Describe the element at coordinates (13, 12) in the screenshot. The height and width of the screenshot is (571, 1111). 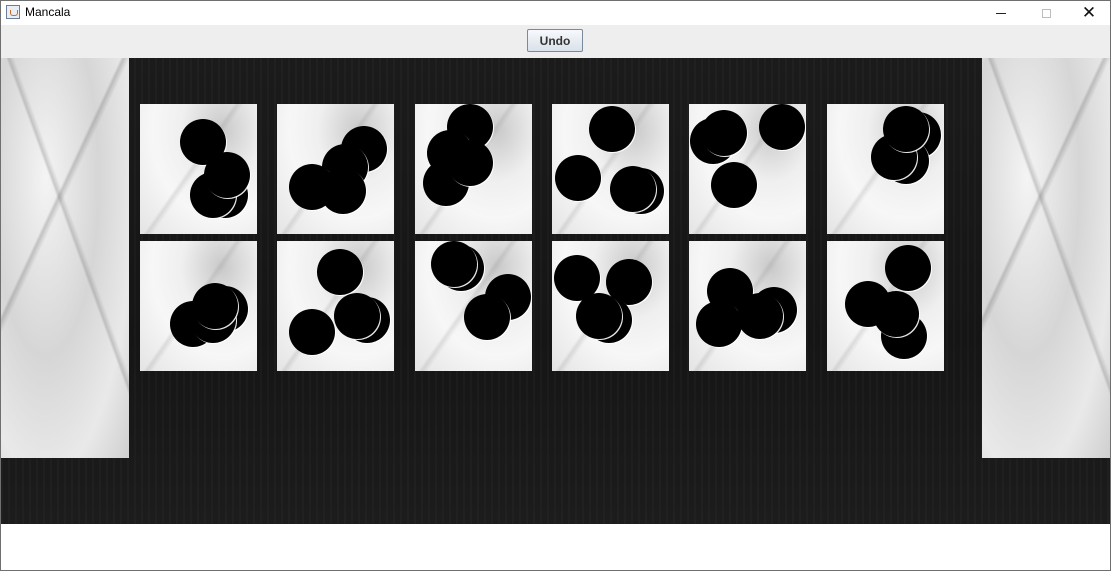
I see `java-coffee-cup-icon` at that location.